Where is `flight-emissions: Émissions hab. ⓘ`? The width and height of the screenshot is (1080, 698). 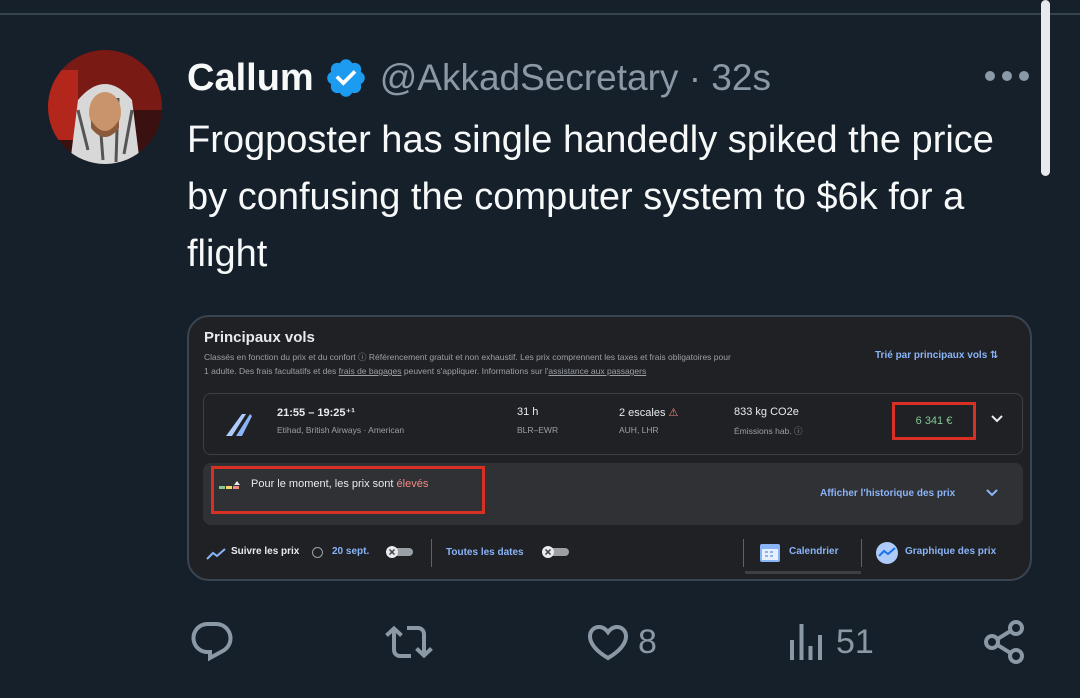 flight-emissions: Émissions hab. ⓘ is located at coordinates (768, 431).